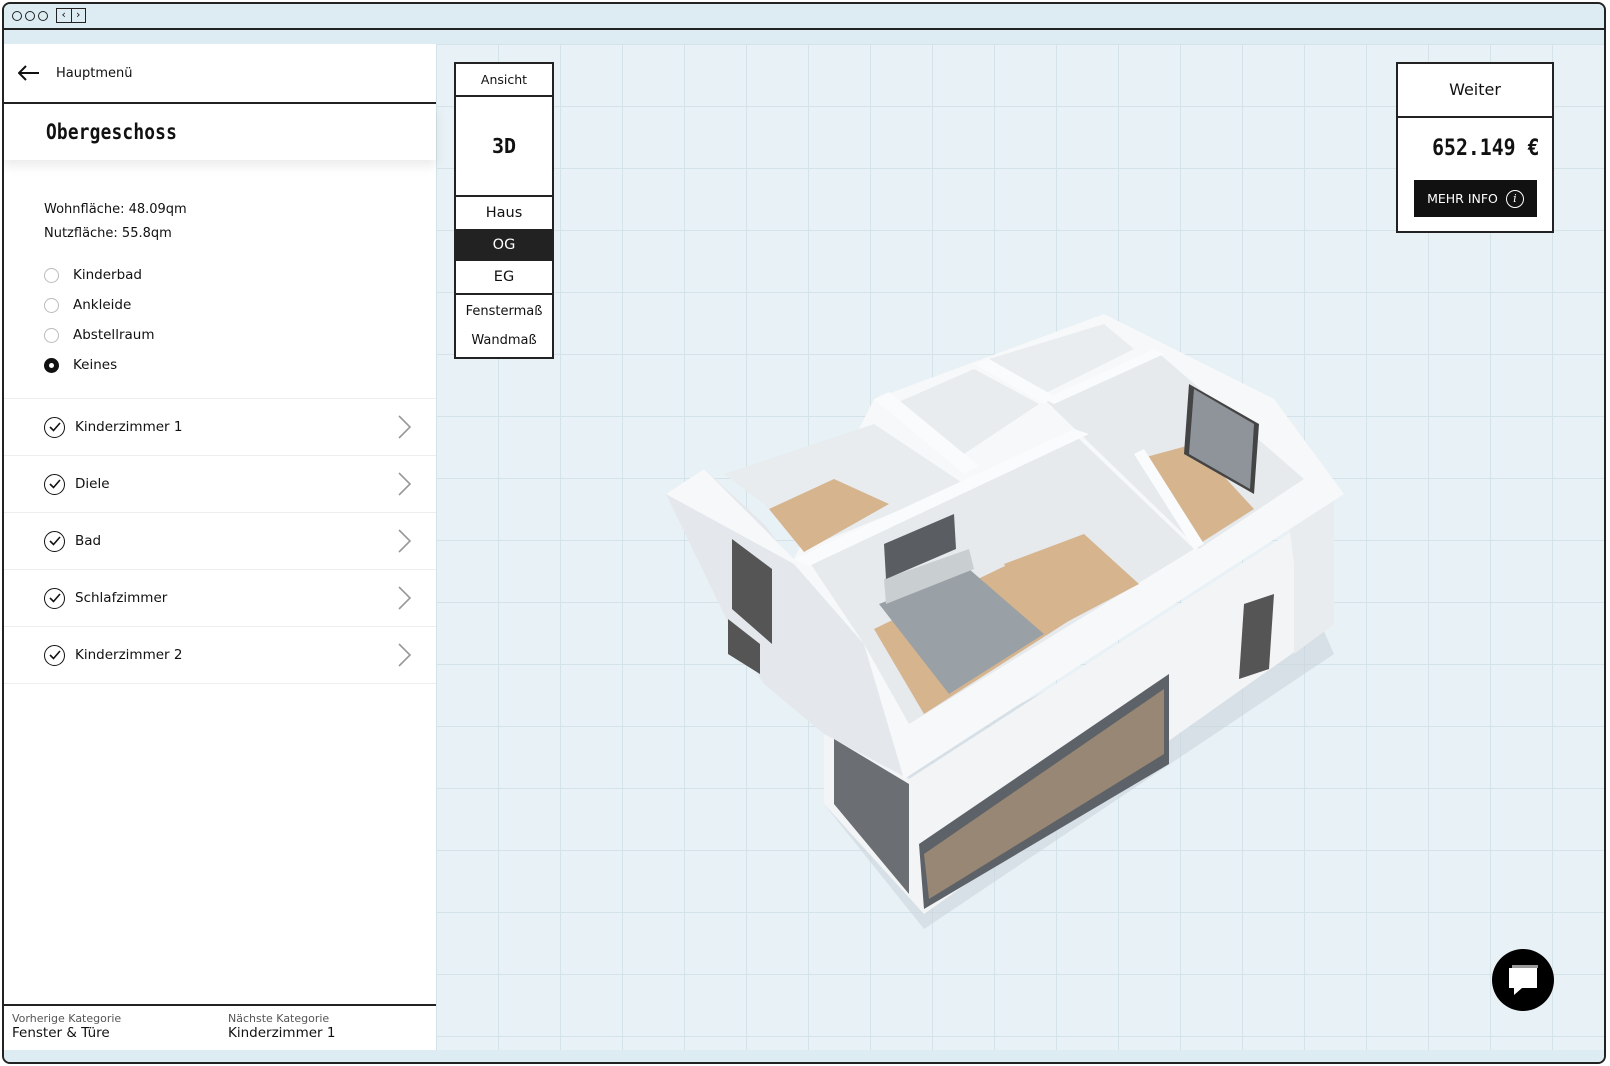 This screenshot has height=1066, width=1610. I want to click on level-haus-button: Haus, so click(504, 213).